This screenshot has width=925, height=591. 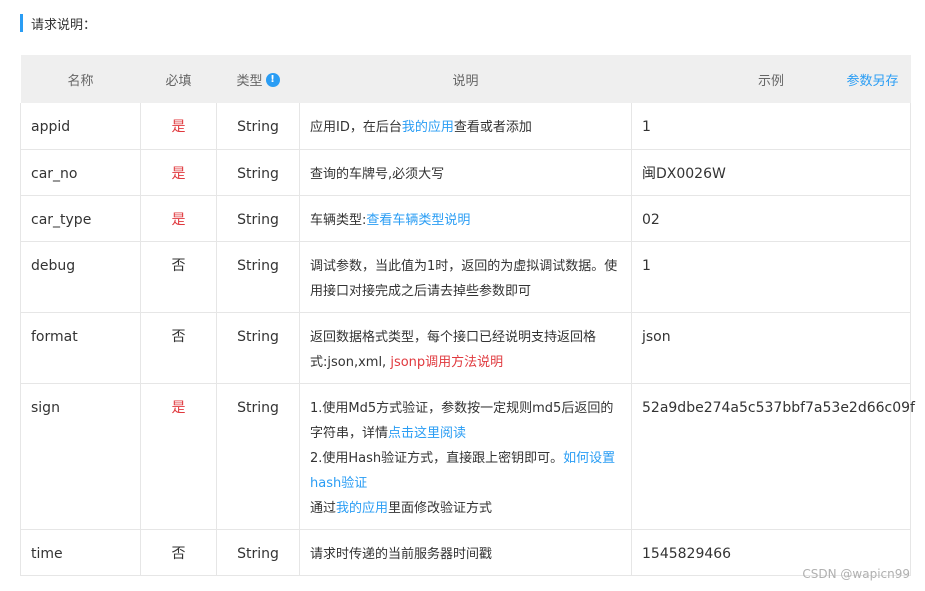 What do you see at coordinates (80, 456) in the screenshot?
I see `cell-name: sign` at bounding box center [80, 456].